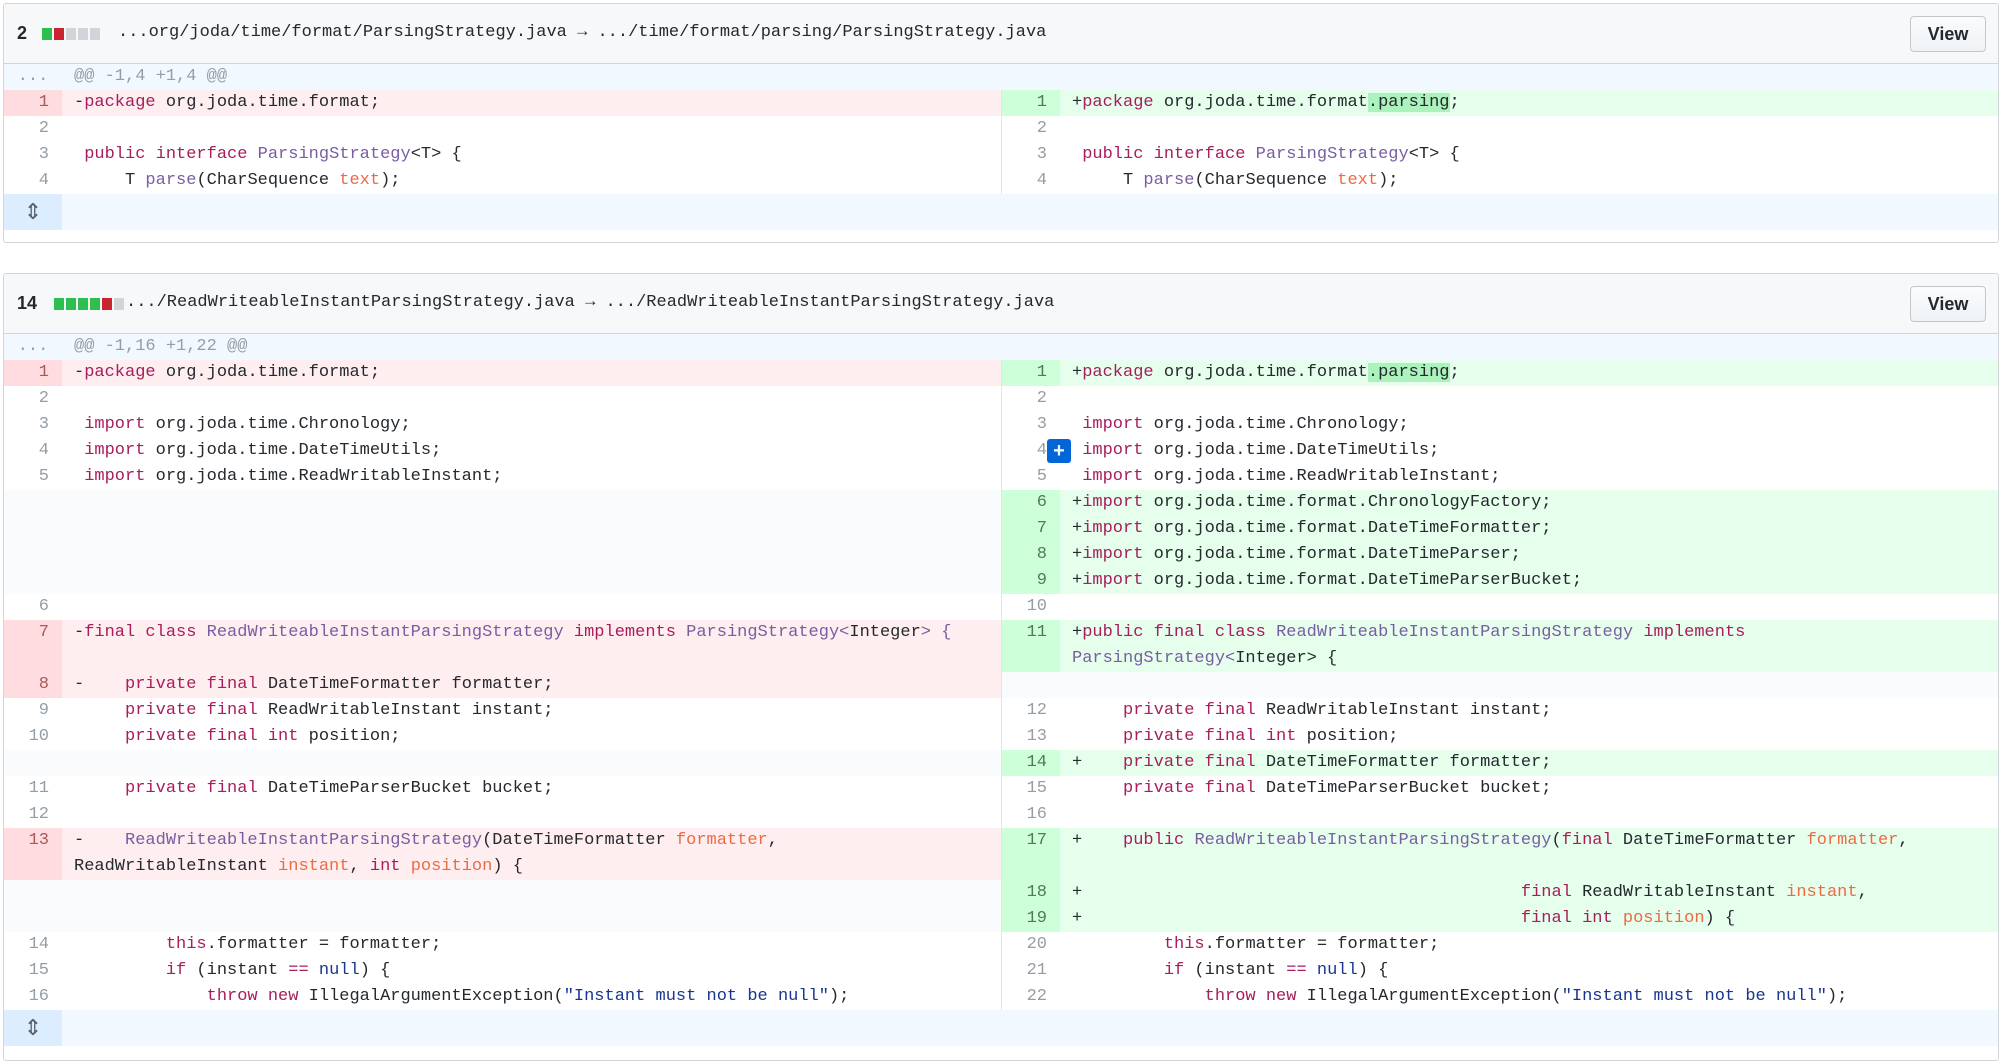  I want to click on line-number: 18, so click(1031, 893).